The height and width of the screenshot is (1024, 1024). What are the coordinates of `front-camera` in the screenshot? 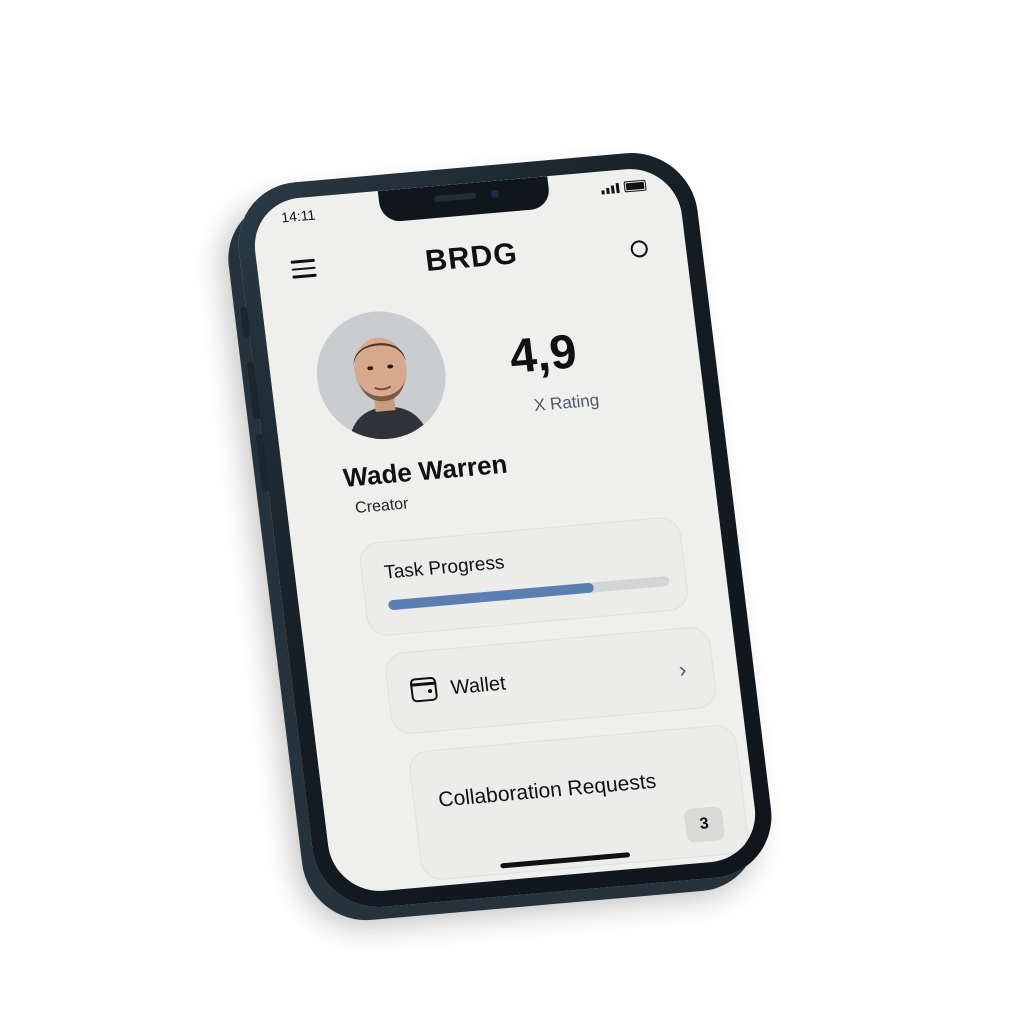 It's located at (495, 194).